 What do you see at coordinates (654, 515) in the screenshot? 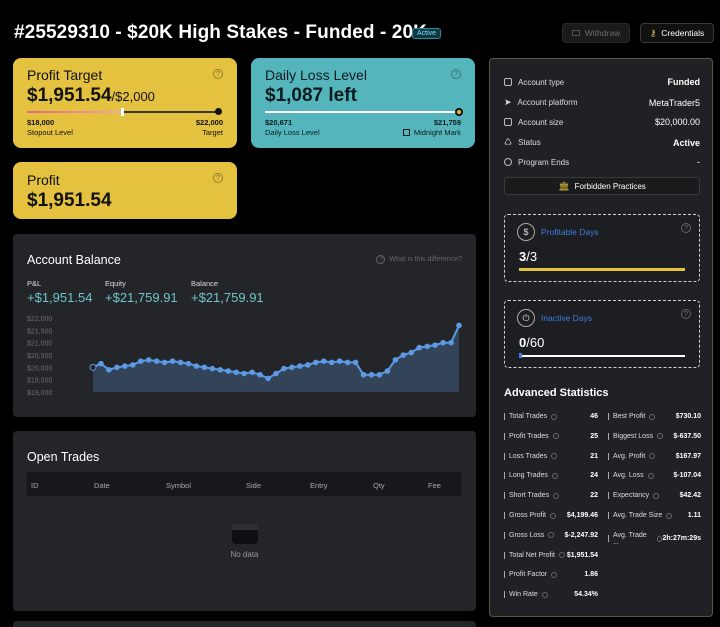
I see `stat-row: Avg. Trade Size 1.11` at bounding box center [654, 515].